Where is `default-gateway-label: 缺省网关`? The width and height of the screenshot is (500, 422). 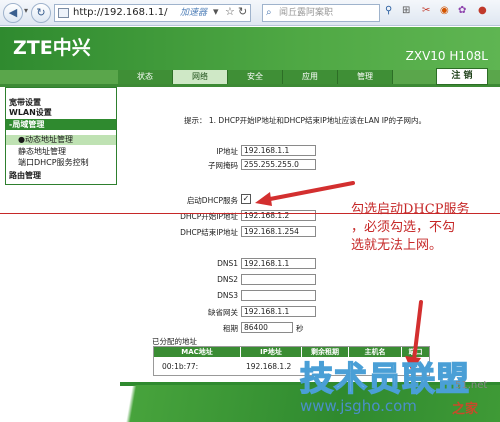 default-gateway-label: 缺省网关 is located at coordinates (223, 312).